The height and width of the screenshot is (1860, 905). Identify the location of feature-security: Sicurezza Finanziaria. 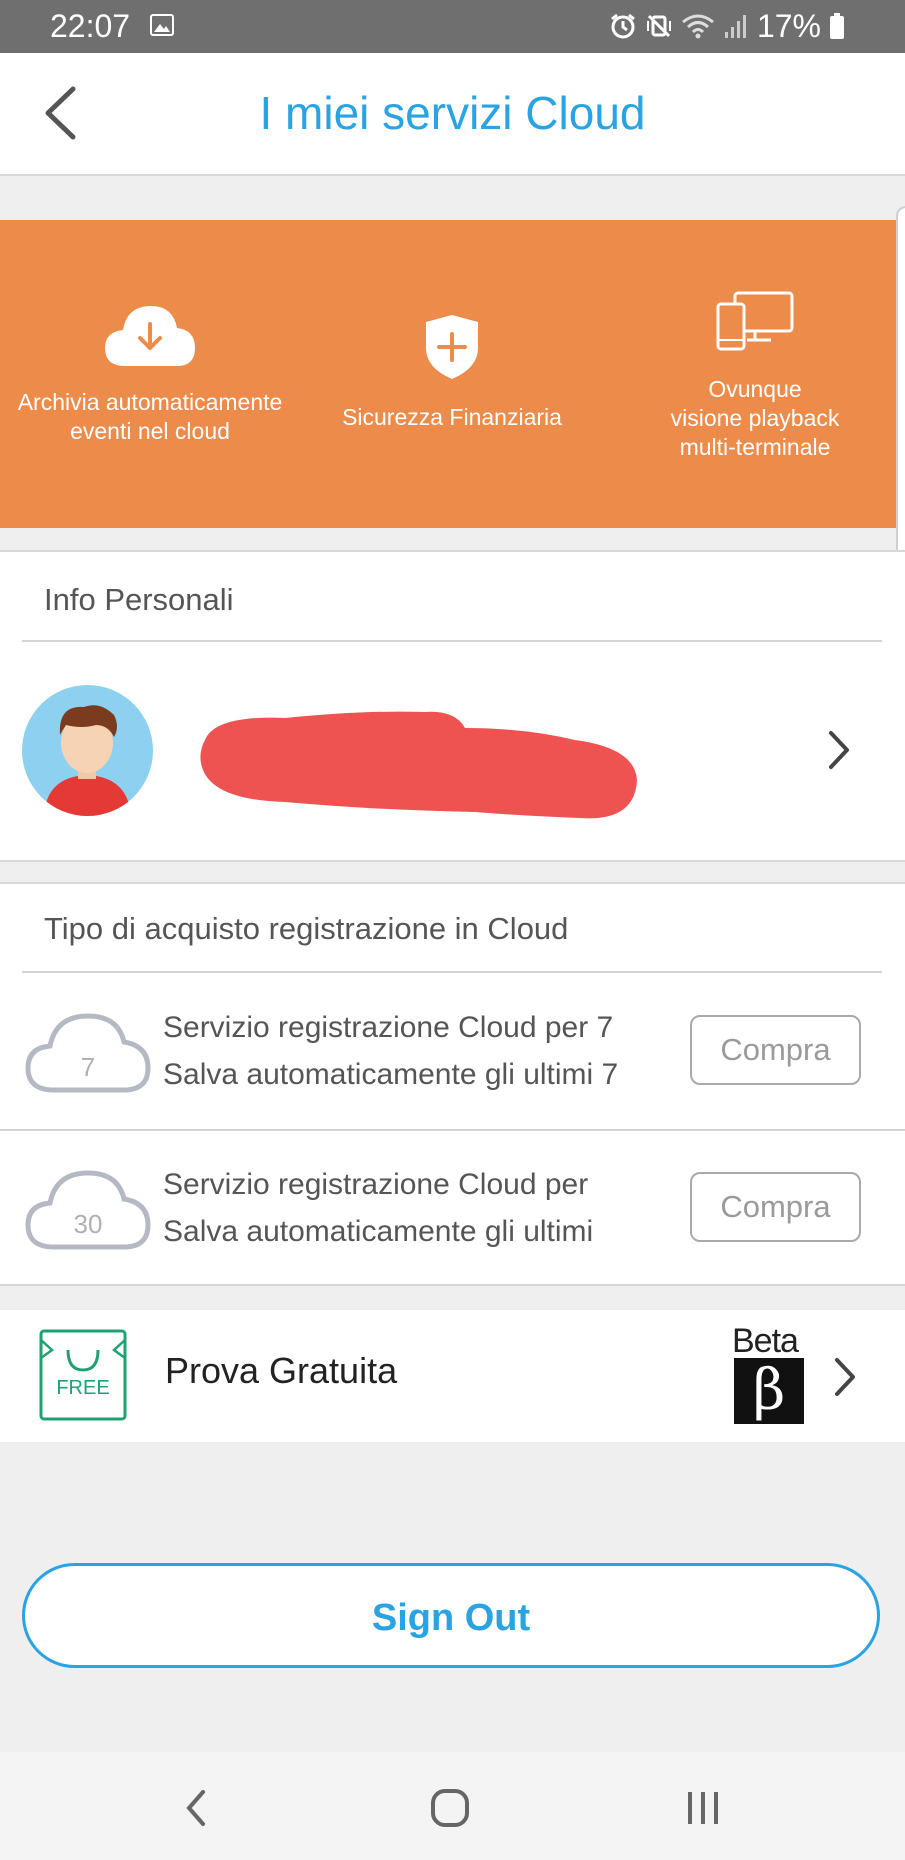
(452, 374).